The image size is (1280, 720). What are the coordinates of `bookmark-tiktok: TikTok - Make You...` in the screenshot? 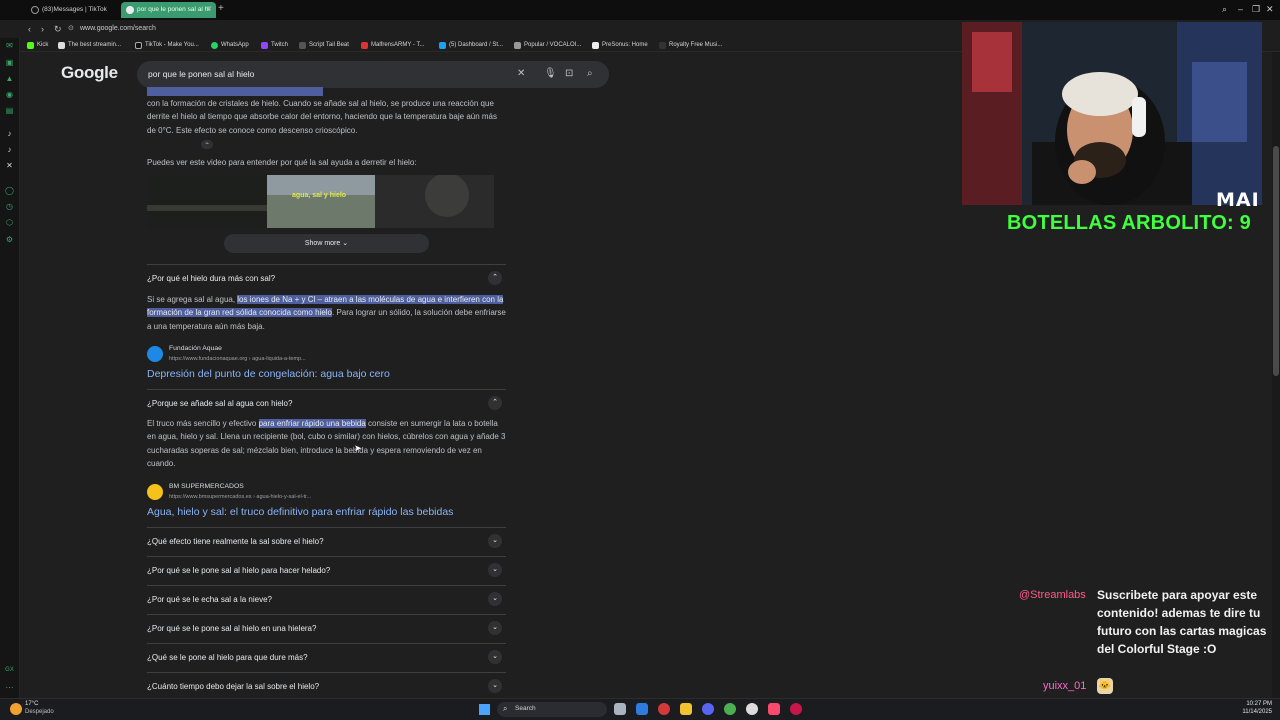 It's located at (167, 45).